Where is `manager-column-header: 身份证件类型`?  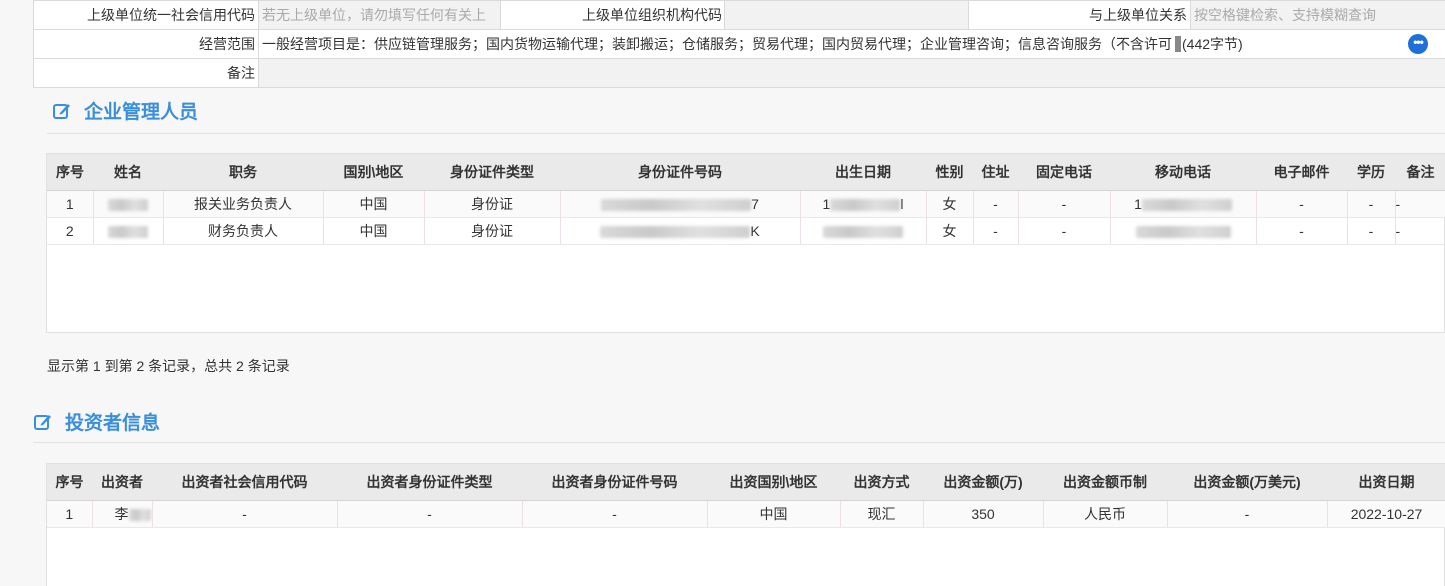 manager-column-header: 身份证件类型 is located at coordinates (492, 172).